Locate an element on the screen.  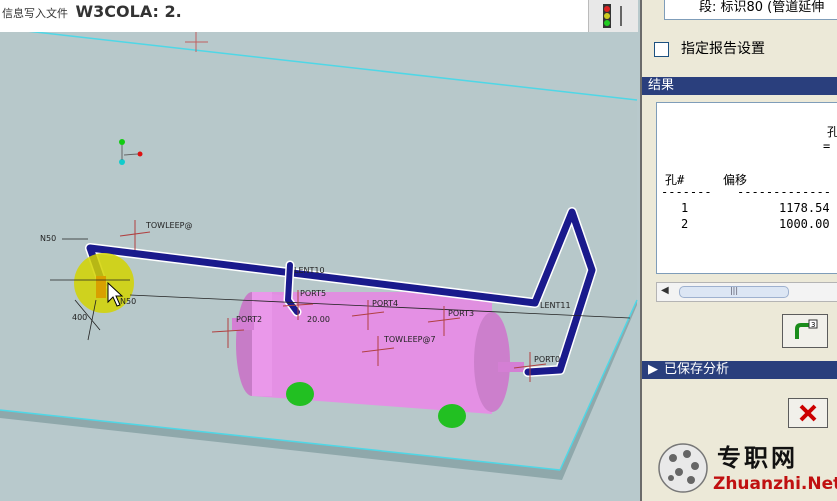
selected-segment is located at coordinates (101, 287).